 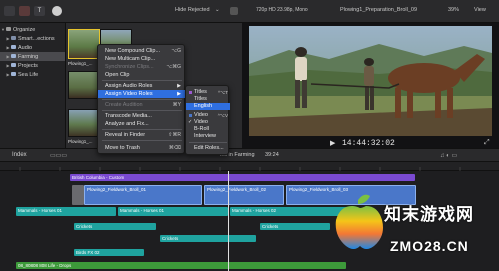 What do you see at coordinates (58, 155) in the screenshot?
I see `edit-append-icon: ▭▭▭` at bounding box center [58, 155].